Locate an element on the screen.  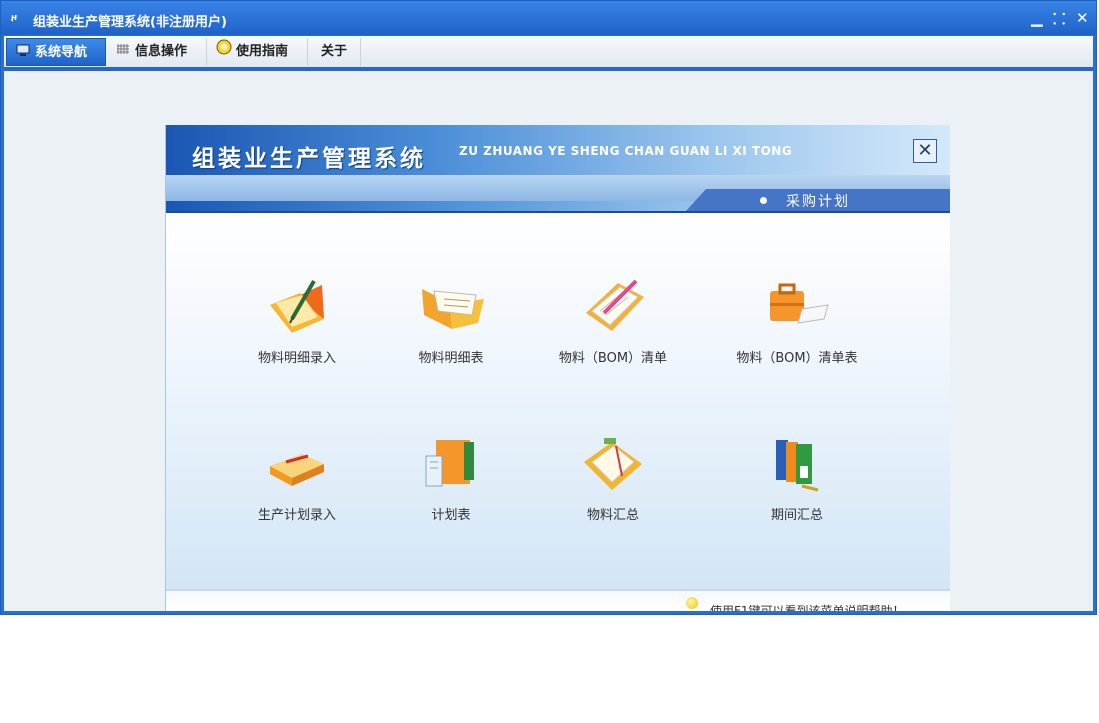
tile-material-entry: 物料明细录入 is located at coordinates (297, 325).